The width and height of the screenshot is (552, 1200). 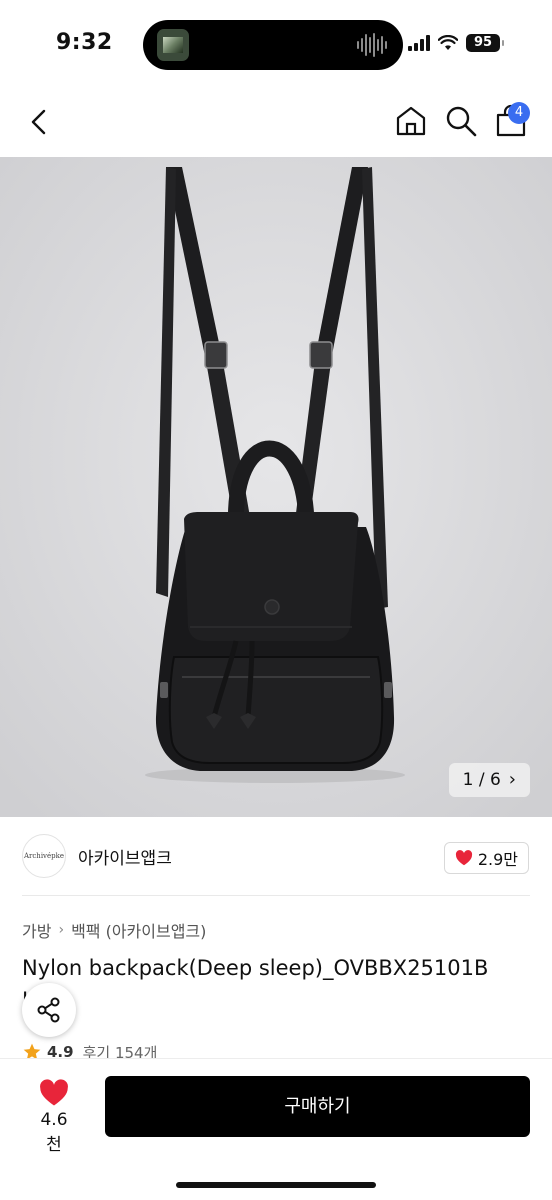 What do you see at coordinates (411, 121) in the screenshot?
I see `home-icon` at bounding box center [411, 121].